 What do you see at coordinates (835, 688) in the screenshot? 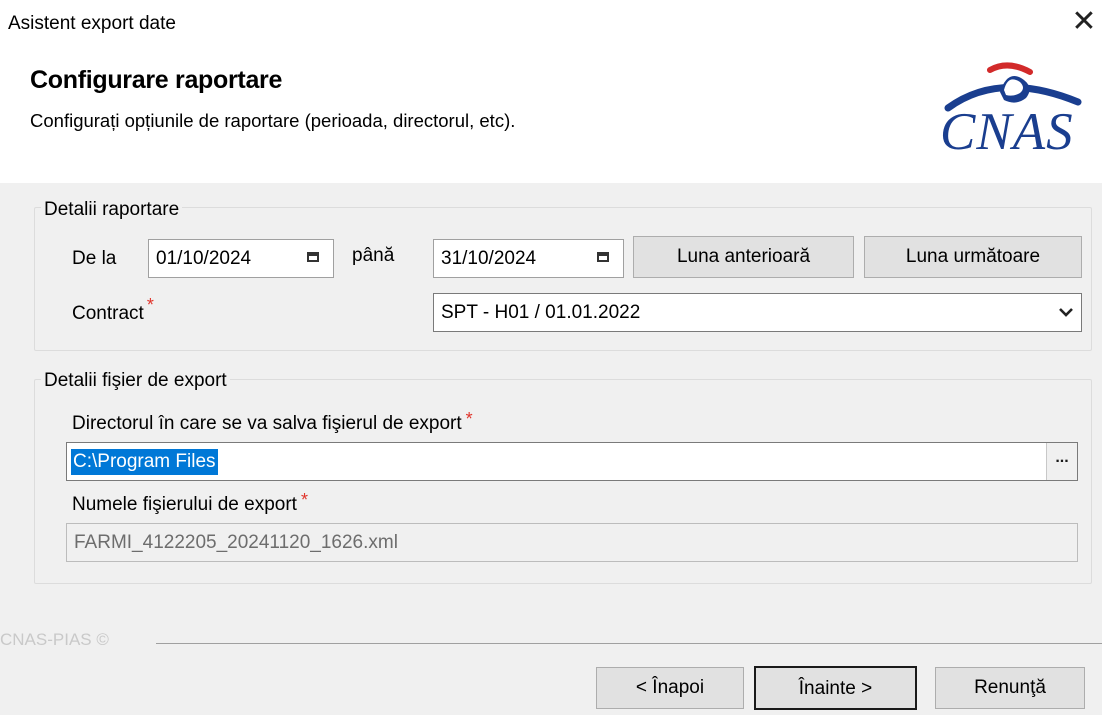
I see `next-button: Înainte >` at bounding box center [835, 688].